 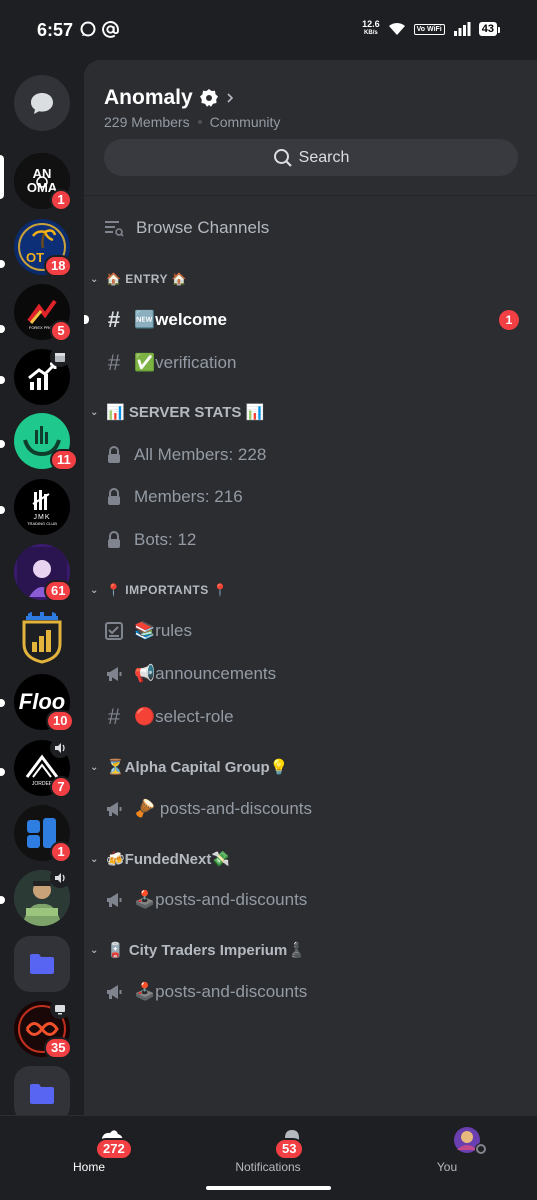 What do you see at coordinates (320, 717) in the screenshot?
I see `channel-select-role: # 🔴select-role` at bounding box center [320, 717].